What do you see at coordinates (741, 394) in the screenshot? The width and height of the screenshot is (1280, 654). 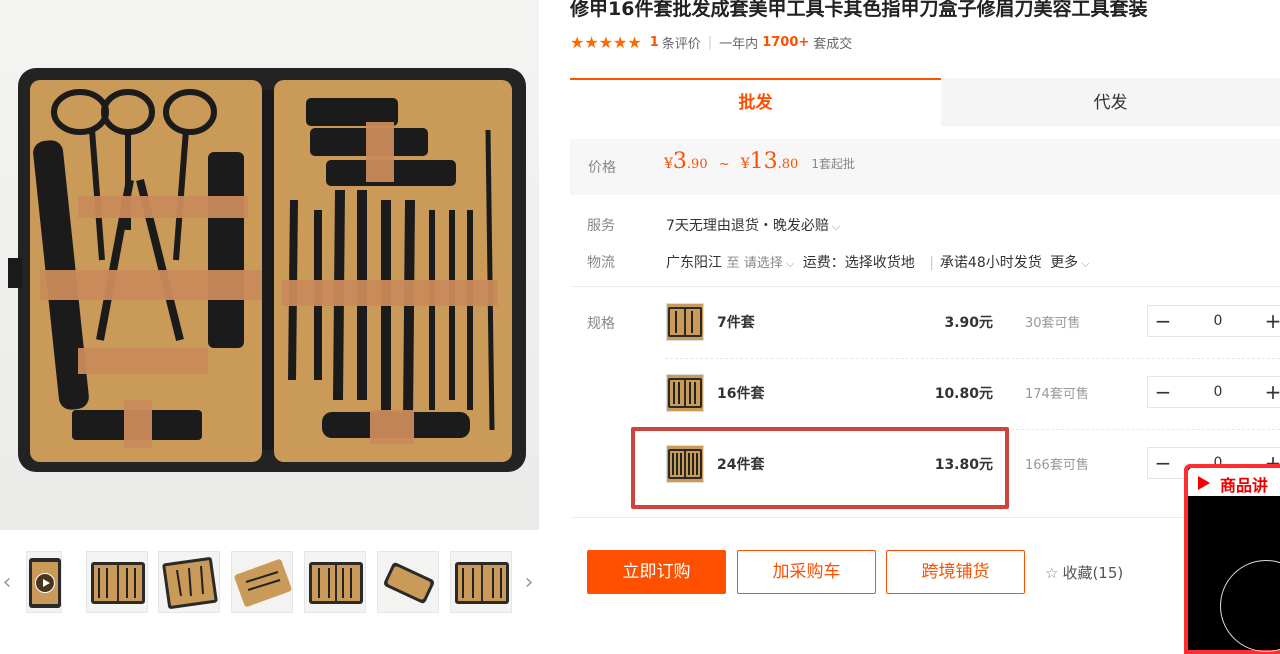 I see `sku-name: 16件套` at bounding box center [741, 394].